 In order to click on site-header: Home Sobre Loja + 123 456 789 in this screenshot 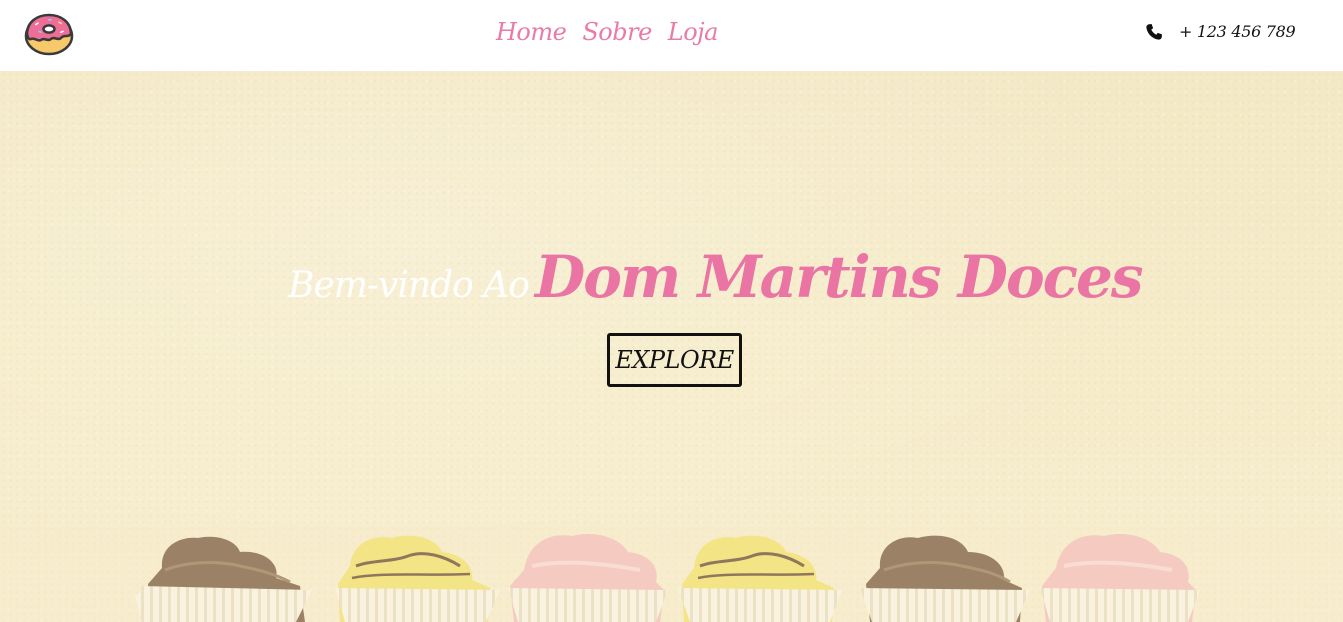, I will do `click(671, 35)`.